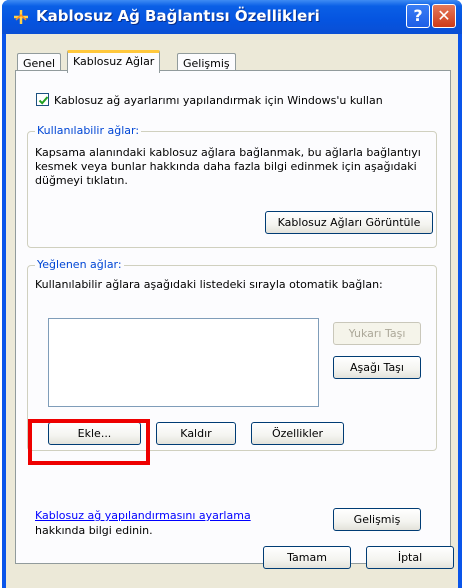 The width and height of the screenshot is (462, 588). What do you see at coordinates (444, 16) in the screenshot?
I see `close-button: ✕` at bounding box center [444, 16].